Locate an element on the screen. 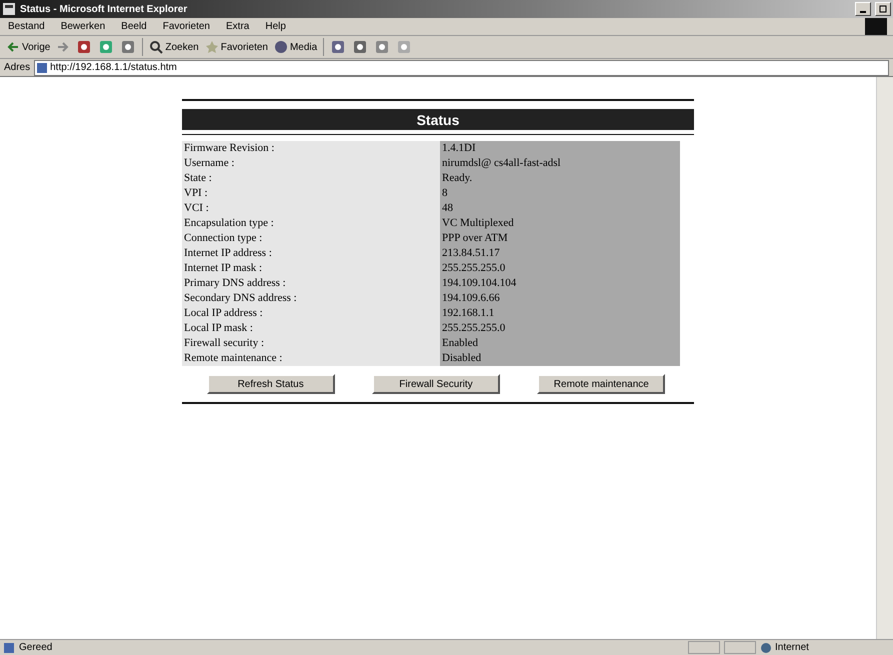 This screenshot has width=893, height=655. field-label: Primary DNS address : is located at coordinates (311, 283).